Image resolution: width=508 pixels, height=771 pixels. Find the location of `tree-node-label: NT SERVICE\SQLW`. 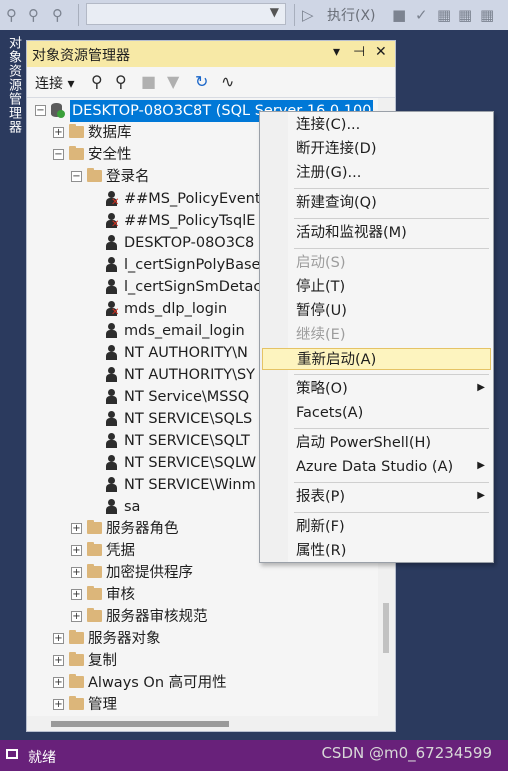

tree-node-label: NT SERVICE\SQLW is located at coordinates (190, 463).